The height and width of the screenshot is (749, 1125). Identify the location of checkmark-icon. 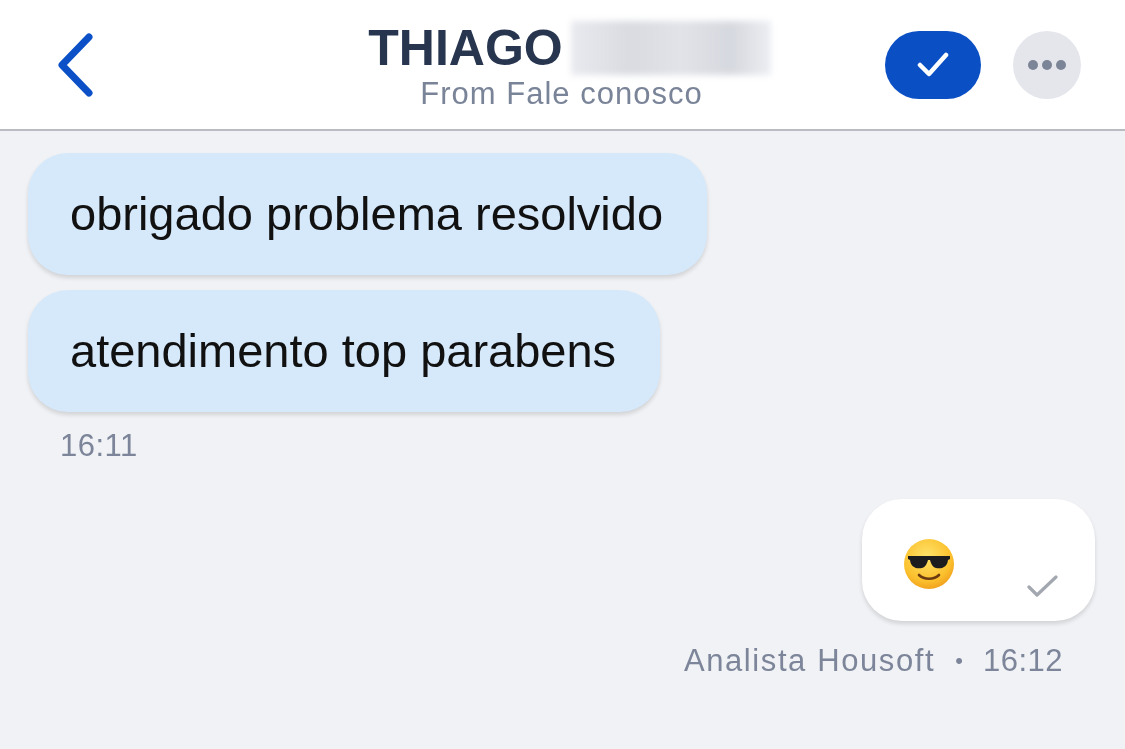
(933, 64).